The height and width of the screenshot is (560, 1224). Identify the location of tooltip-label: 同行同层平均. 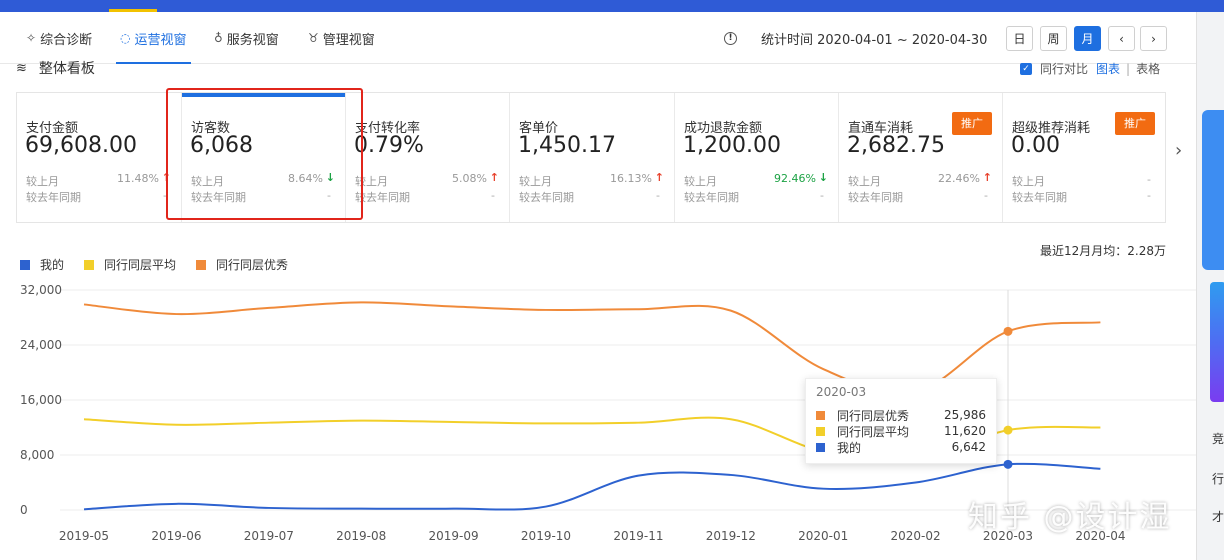
(873, 431).